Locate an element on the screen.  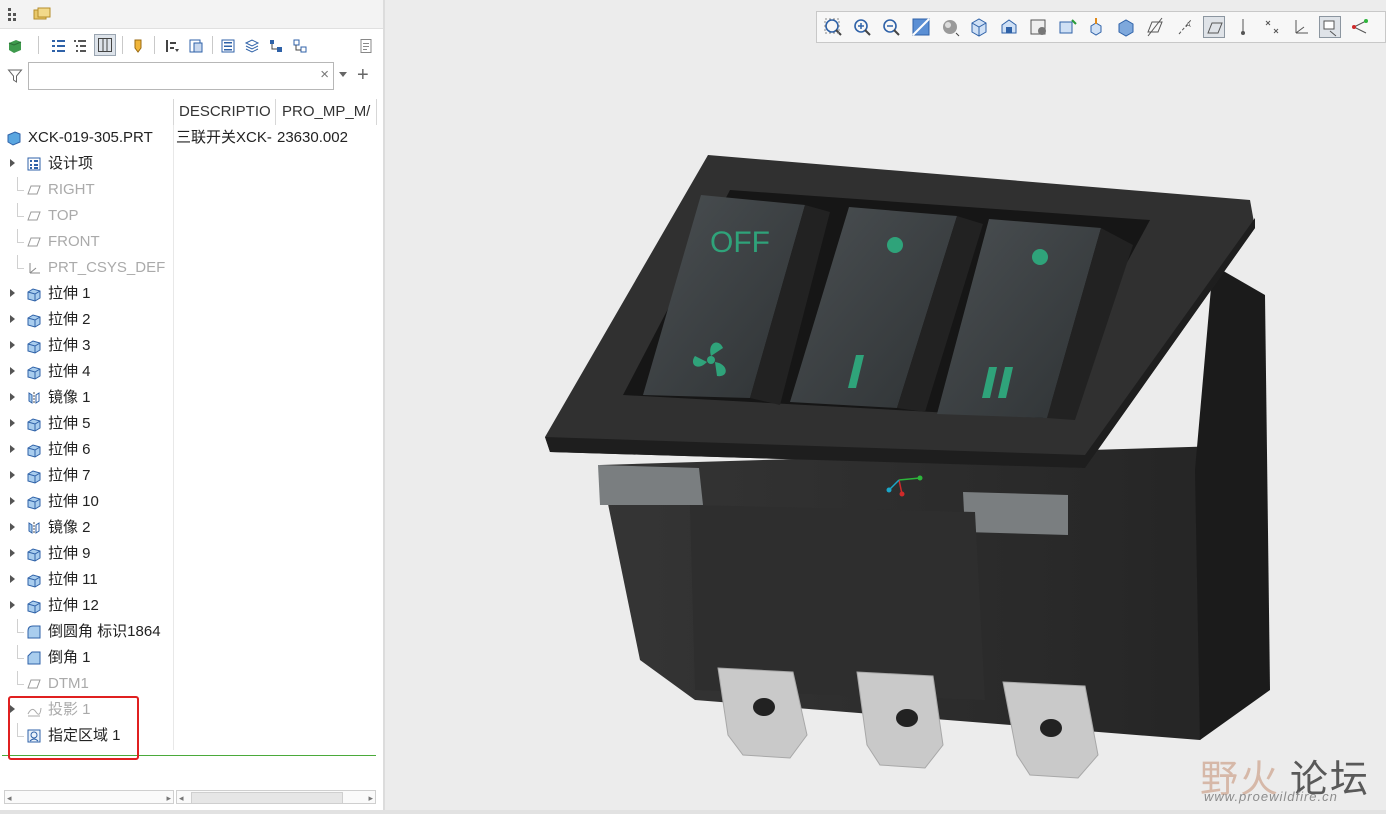
tree-item-row: 镜像 1 is located at coordinates (190, 398).